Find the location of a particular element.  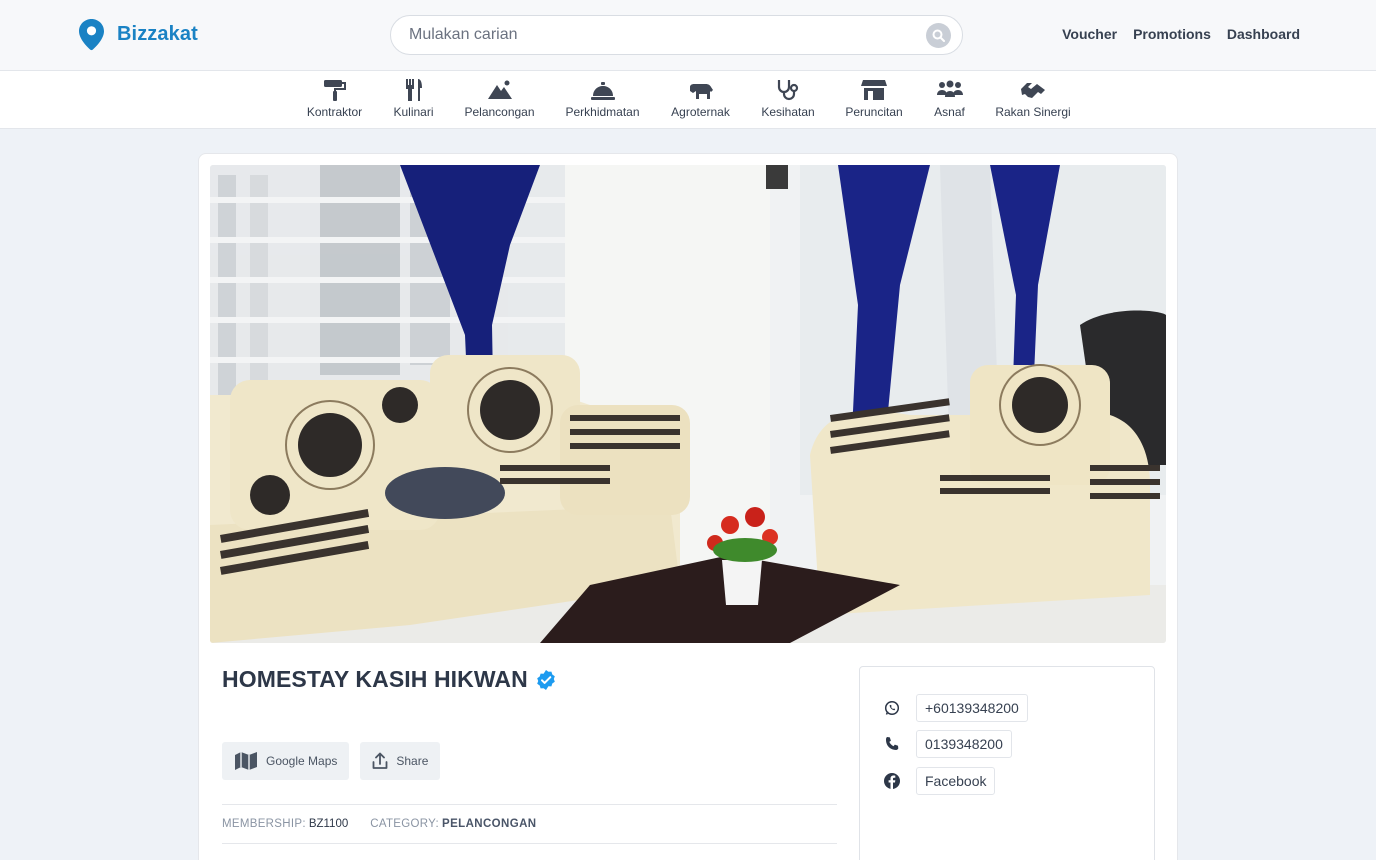

search-bar is located at coordinates (676, 35).